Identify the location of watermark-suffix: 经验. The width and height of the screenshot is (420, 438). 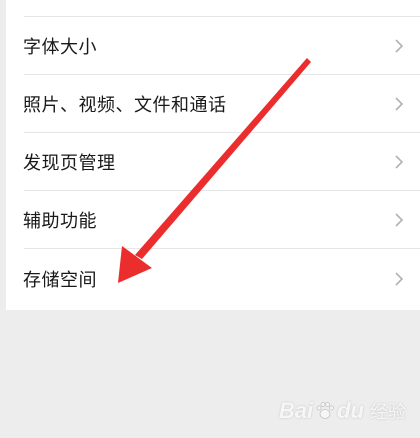
(388, 412).